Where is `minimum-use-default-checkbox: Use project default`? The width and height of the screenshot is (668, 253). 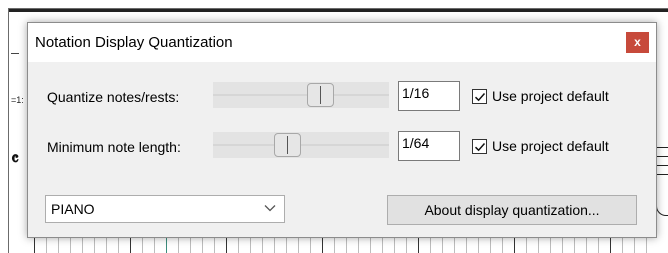
minimum-use-default-checkbox: Use project default is located at coordinates (540, 146).